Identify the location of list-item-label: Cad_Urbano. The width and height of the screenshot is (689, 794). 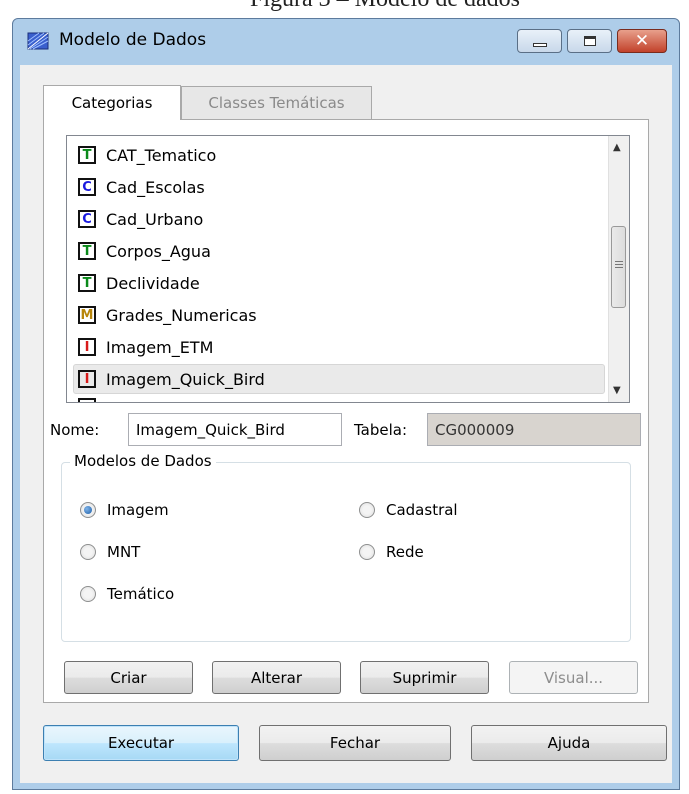
(155, 219).